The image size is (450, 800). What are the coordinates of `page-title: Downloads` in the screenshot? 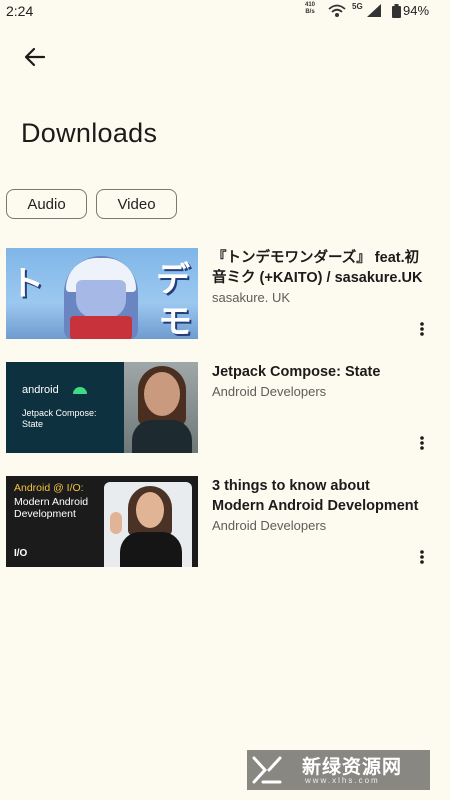 It's located at (89, 133).